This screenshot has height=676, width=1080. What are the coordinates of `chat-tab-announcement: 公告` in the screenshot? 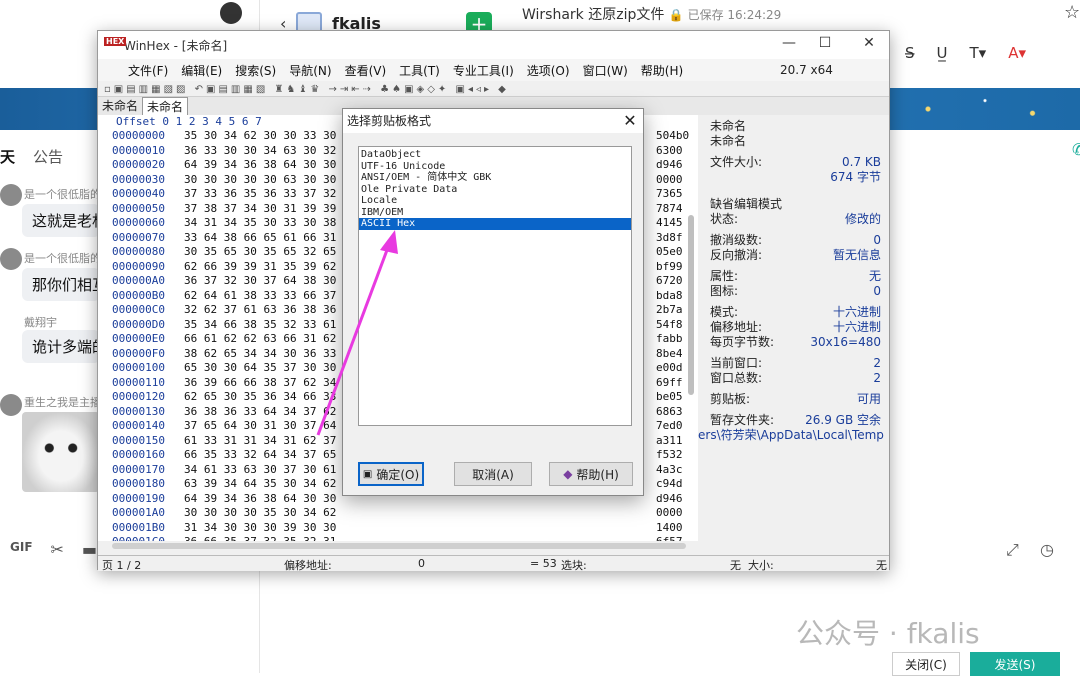 It's located at (48, 156).